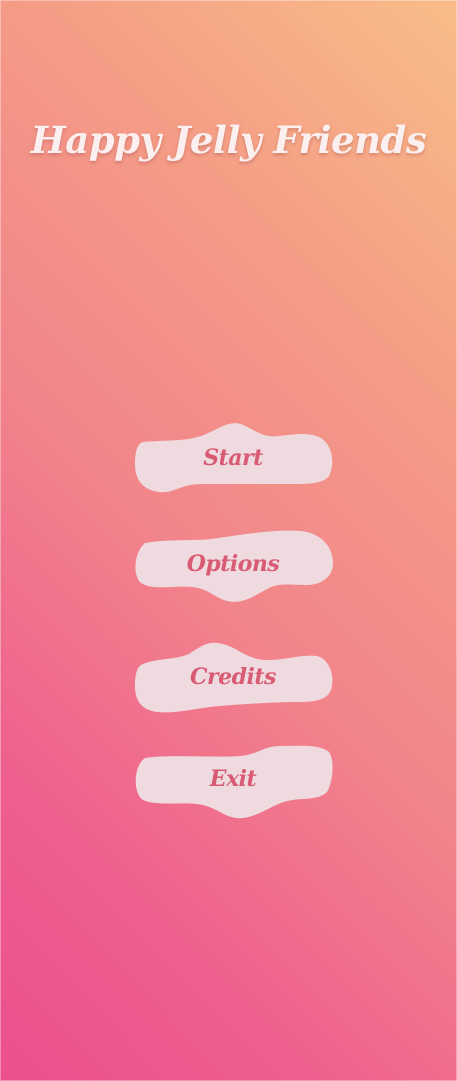 This screenshot has height=1081, width=457. I want to click on start-button: Start, so click(233, 460).